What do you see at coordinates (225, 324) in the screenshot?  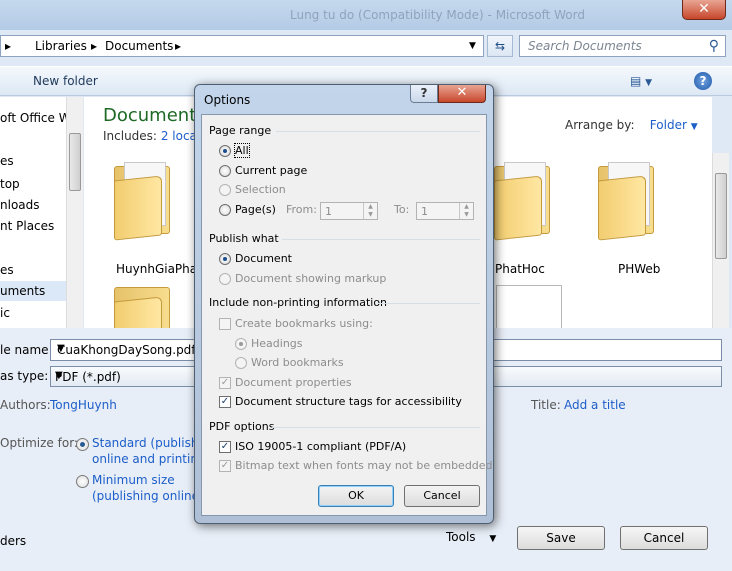 I see `create-bookmarks-checkbox` at bounding box center [225, 324].